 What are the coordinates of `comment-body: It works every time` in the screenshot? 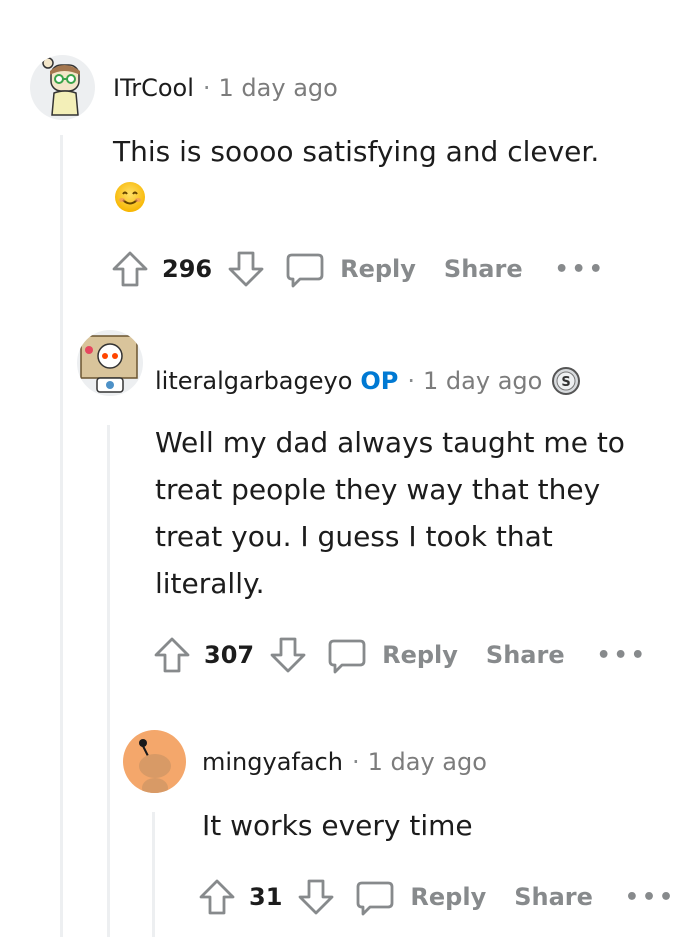 It's located at (337, 825).